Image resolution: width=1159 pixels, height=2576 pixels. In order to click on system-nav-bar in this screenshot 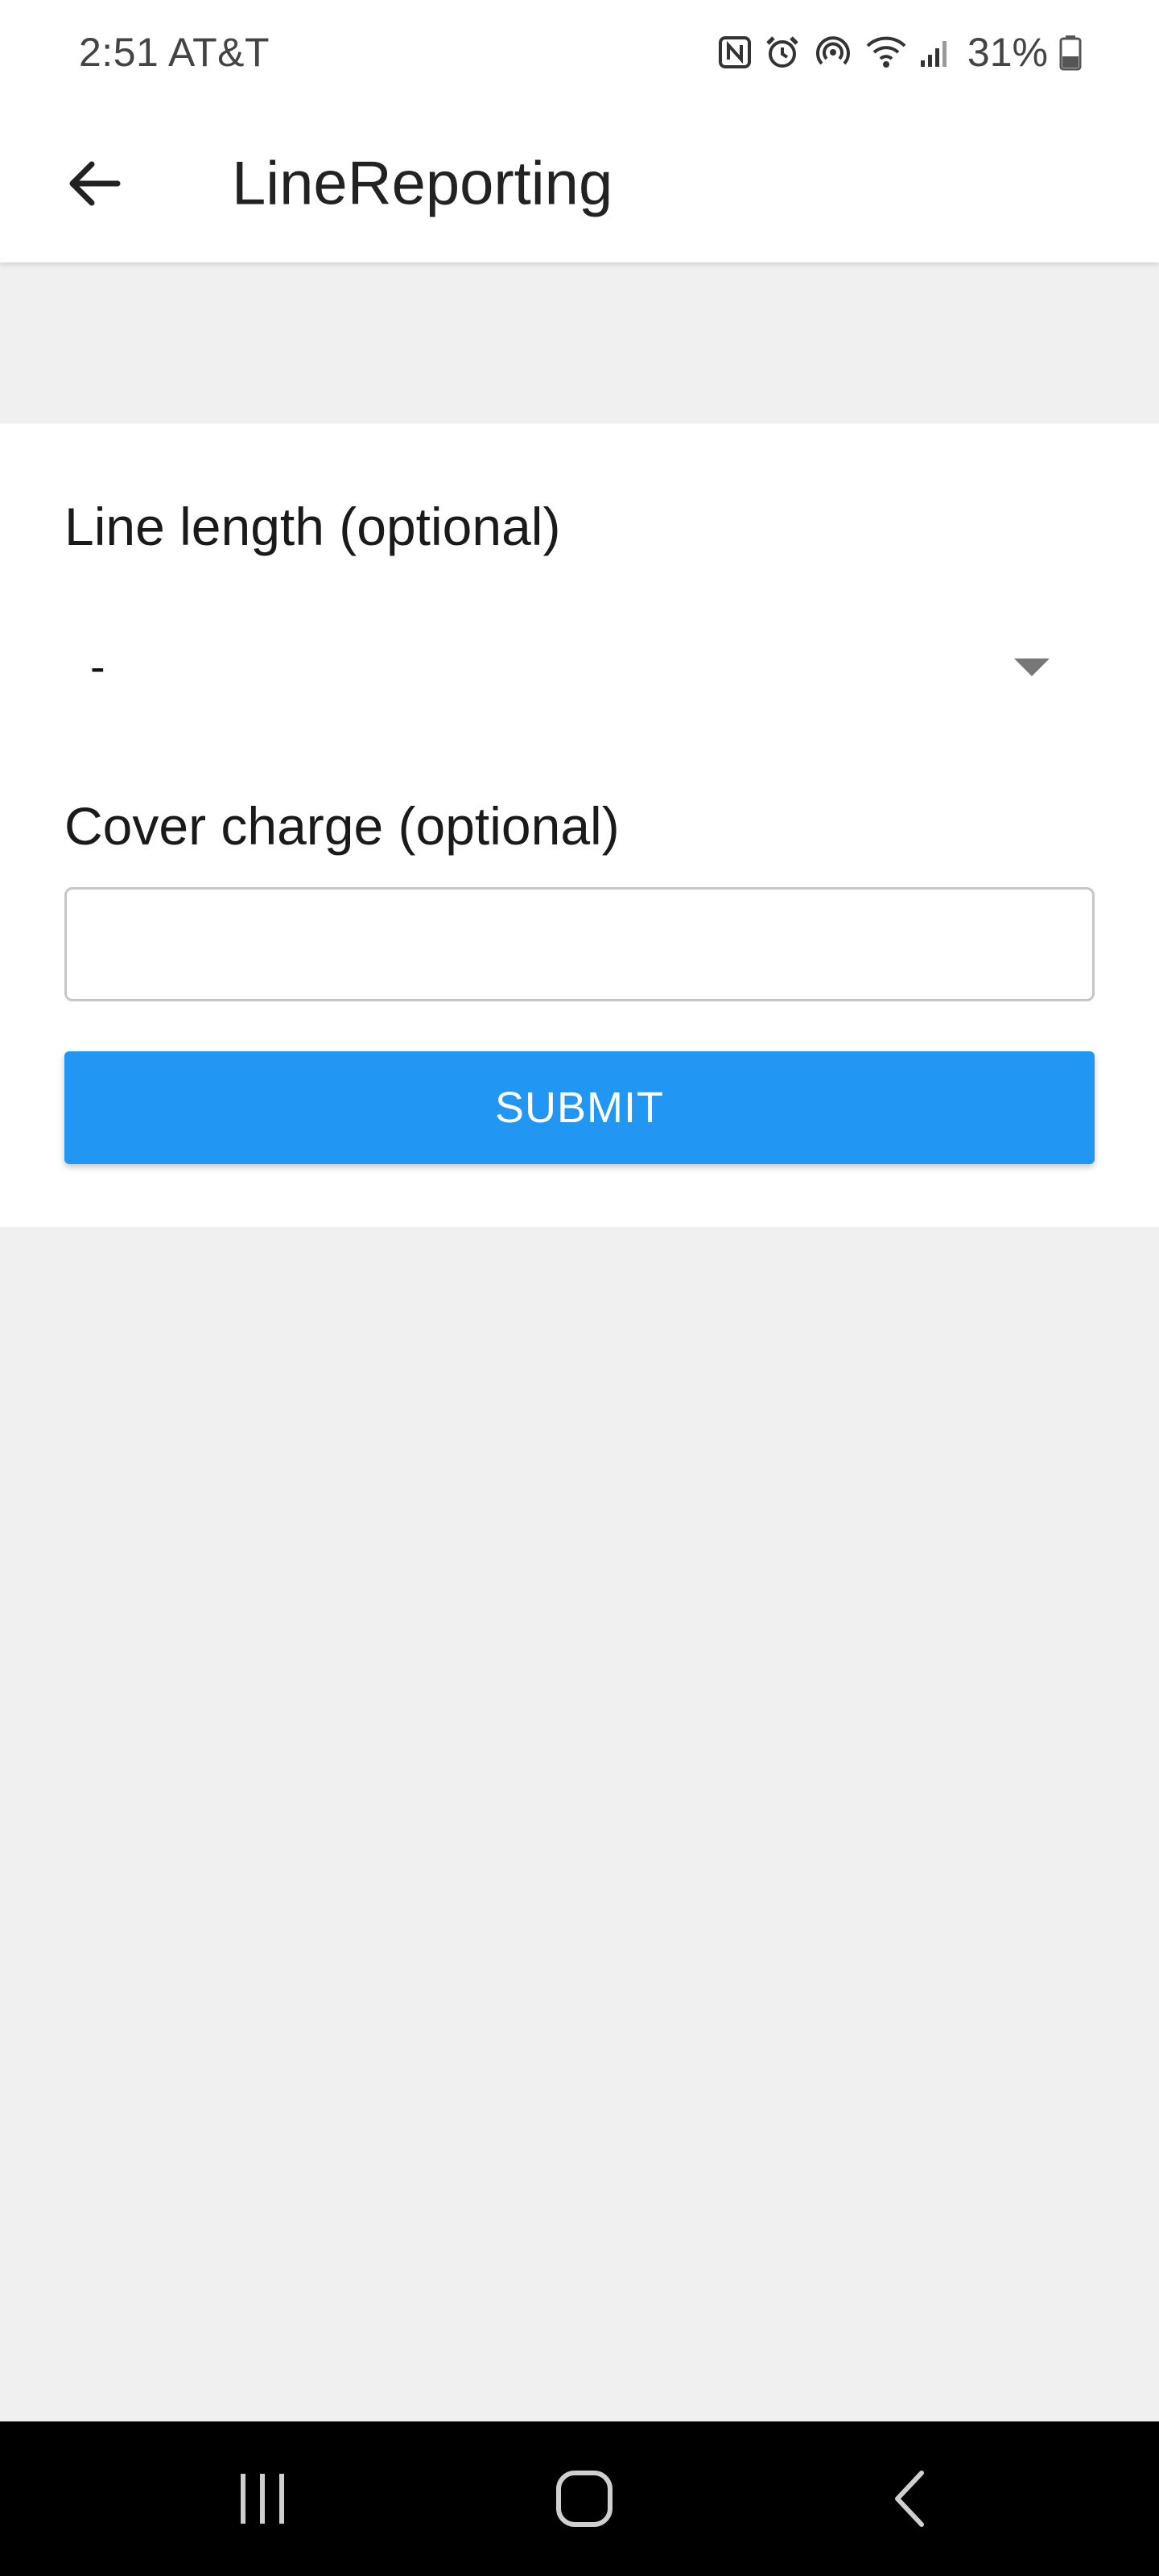, I will do `click(579, 2498)`.